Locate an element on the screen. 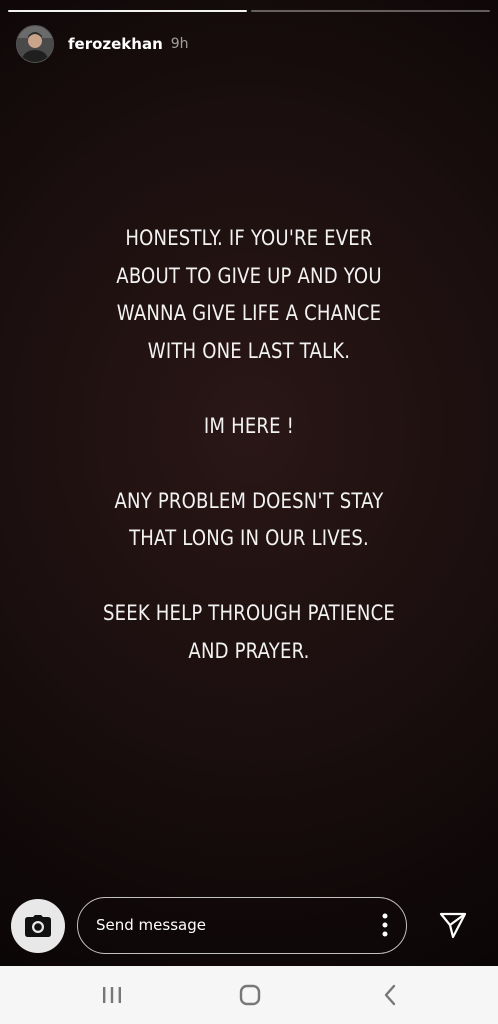 This screenshot has height=1024, width=498. reply-bar: Send message is located at coordinates (249, 926).